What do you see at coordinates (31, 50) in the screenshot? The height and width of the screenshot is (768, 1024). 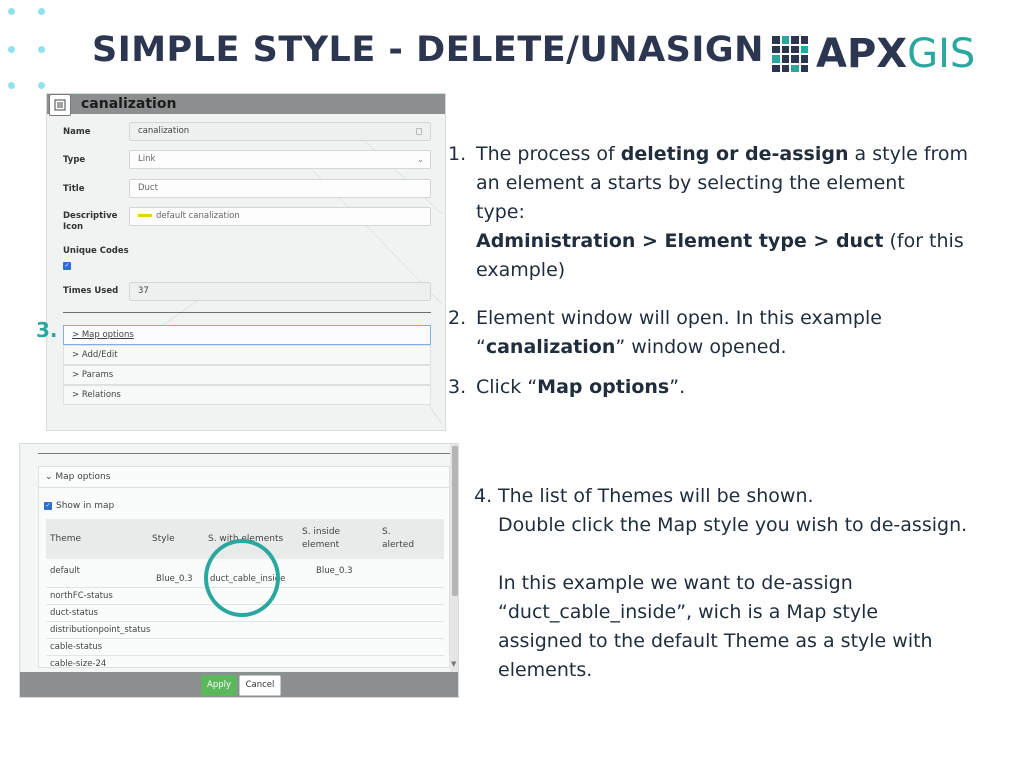 I see `decorative-dots` at bounding box center [31, 50].